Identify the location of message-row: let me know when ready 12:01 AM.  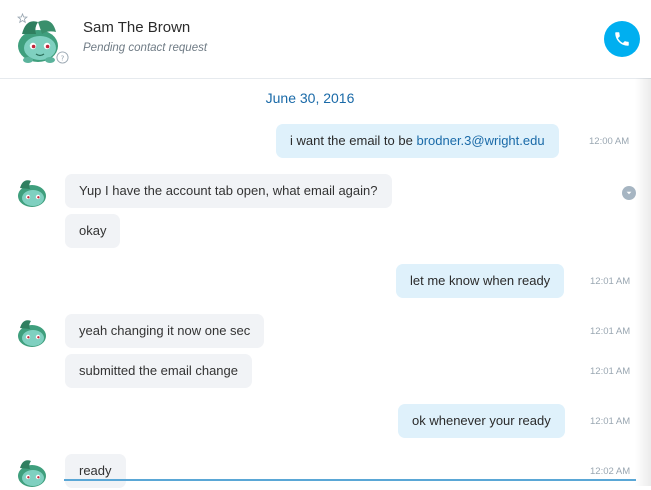
(320, 281).